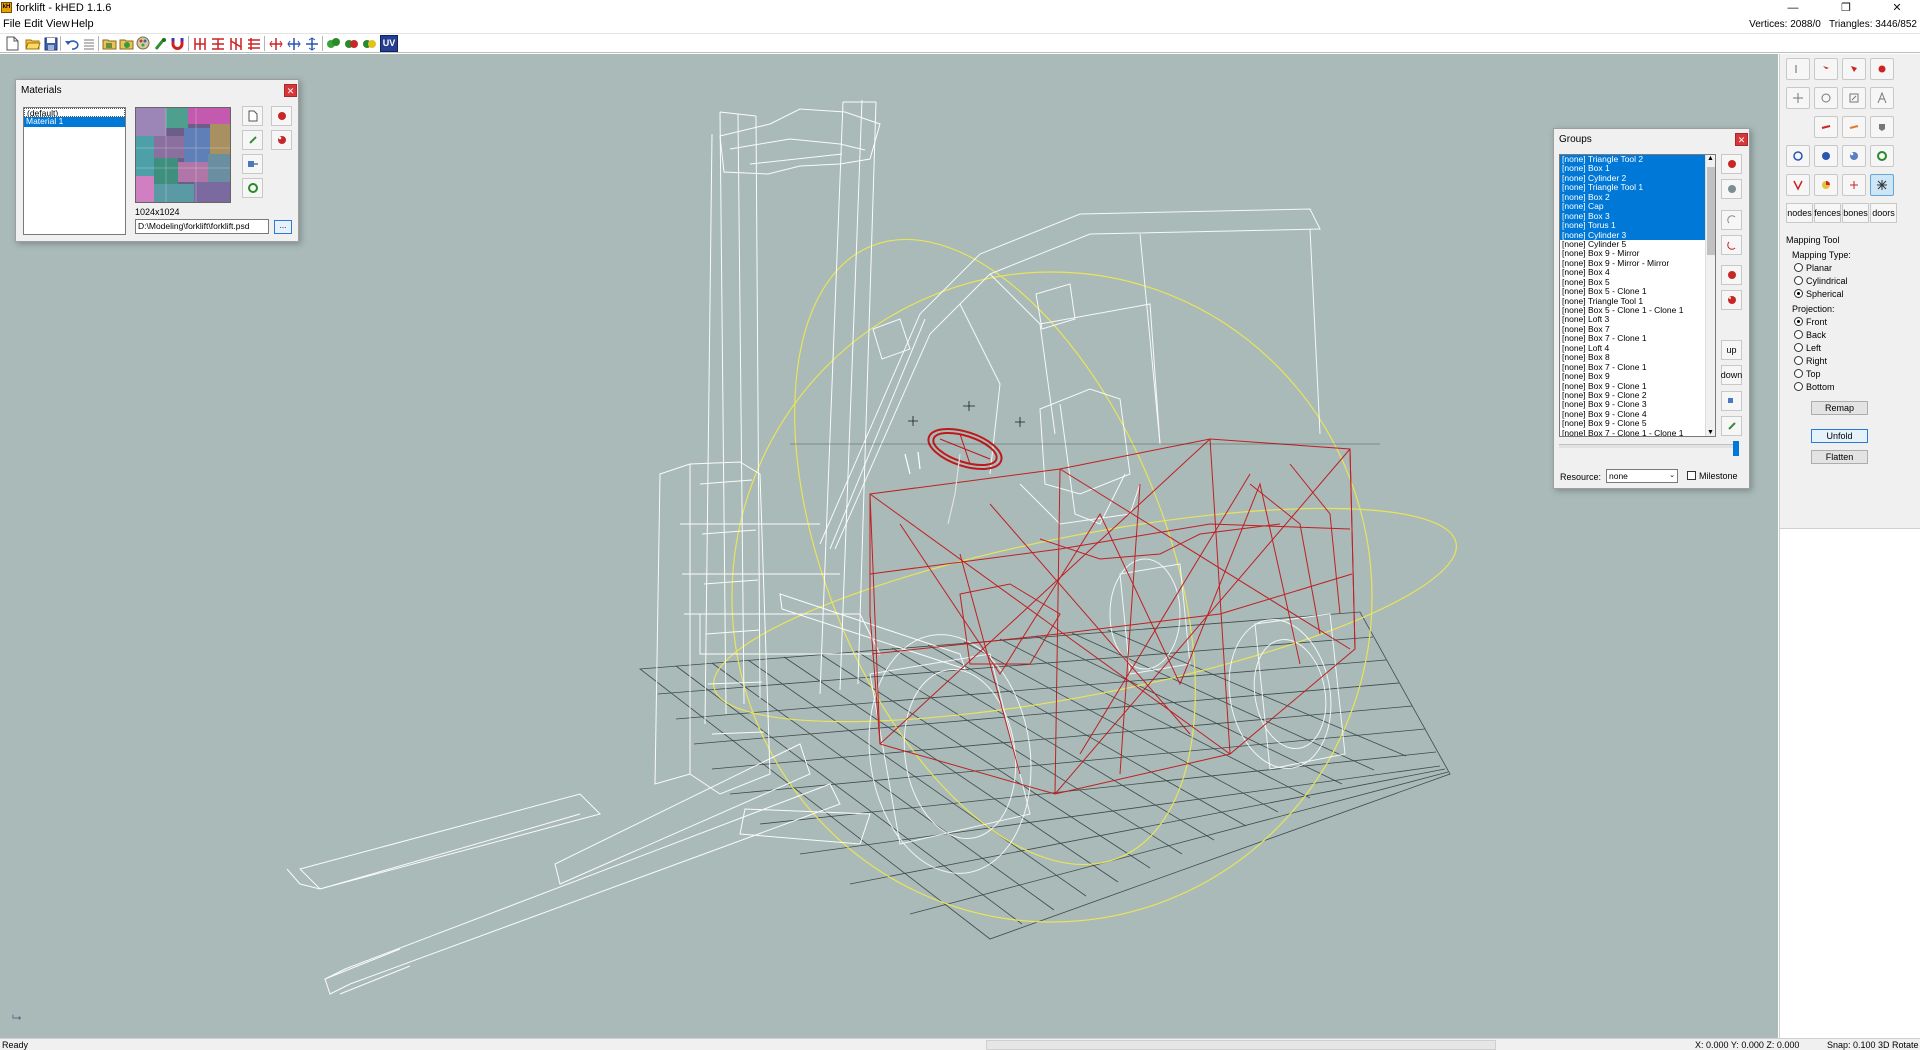 This screenshot has height=1050, width=1920. What do you see at coordinates (1854, 185) in the screenshot?
I see `marker-tool-icon` at bounding box center [1854, 185].